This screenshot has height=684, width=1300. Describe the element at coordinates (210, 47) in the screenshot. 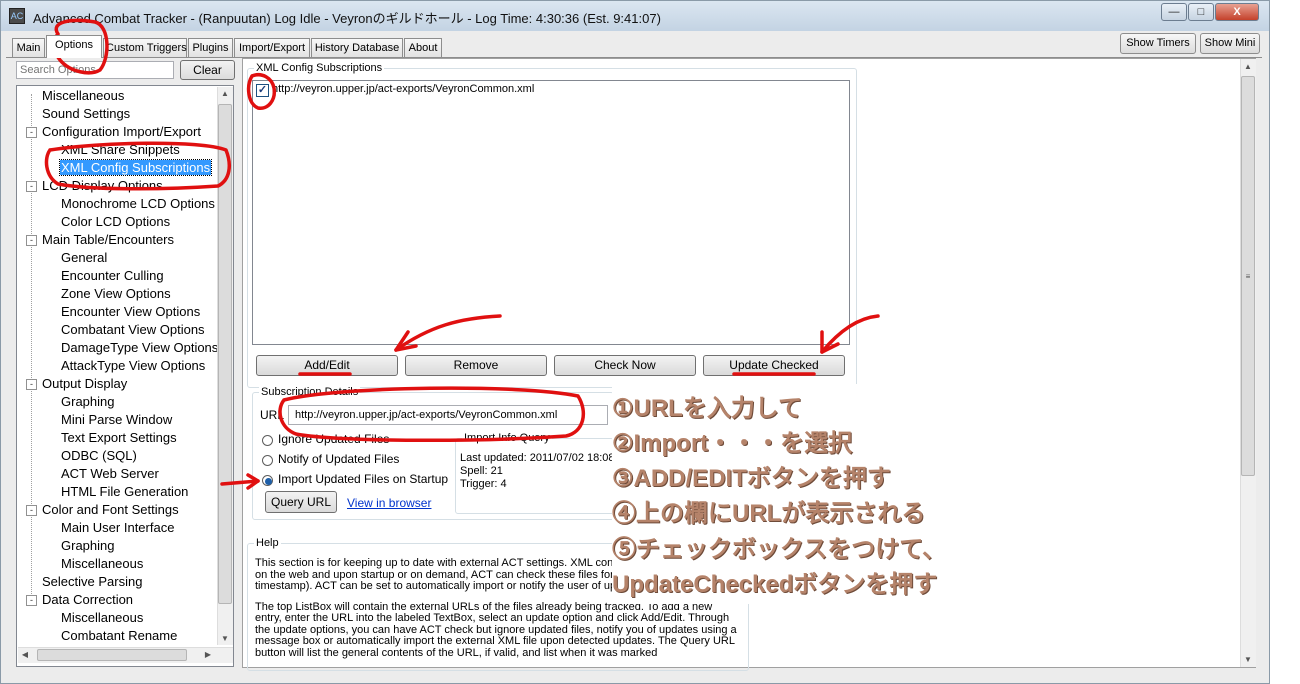

I see `tab-plugins: Plugins` at that location.